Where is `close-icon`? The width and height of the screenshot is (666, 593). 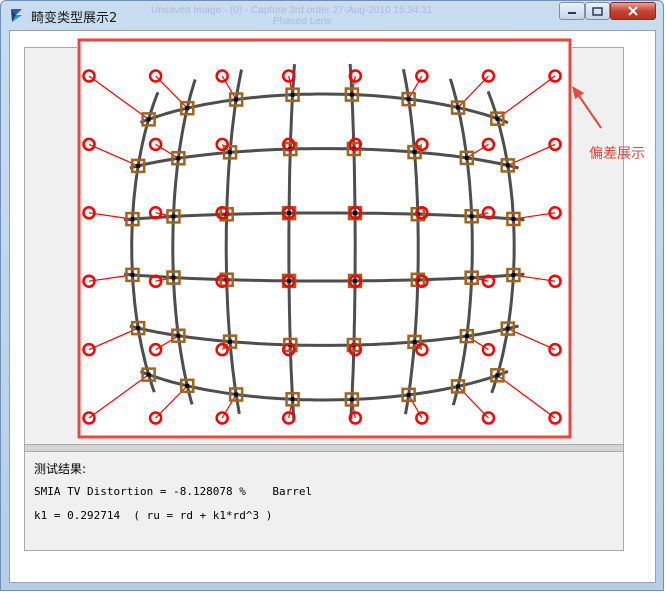
close-icon is located at coordinates (633, 11).